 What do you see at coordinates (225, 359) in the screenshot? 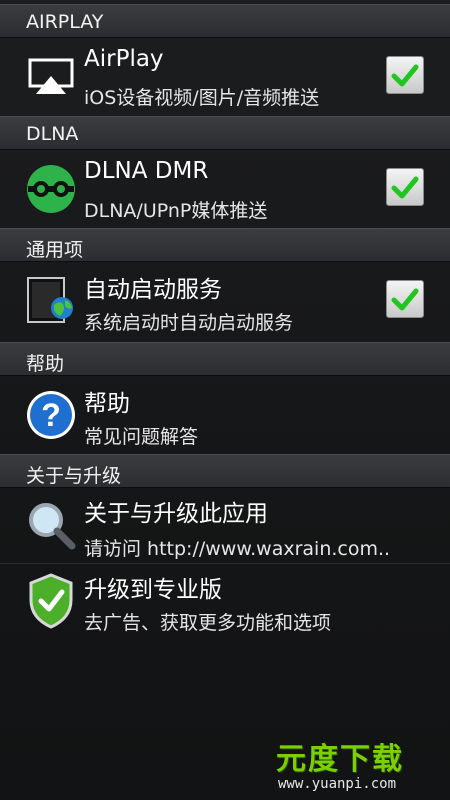
I see `section-header-help: 帮助` at bounding box center [225, 359].